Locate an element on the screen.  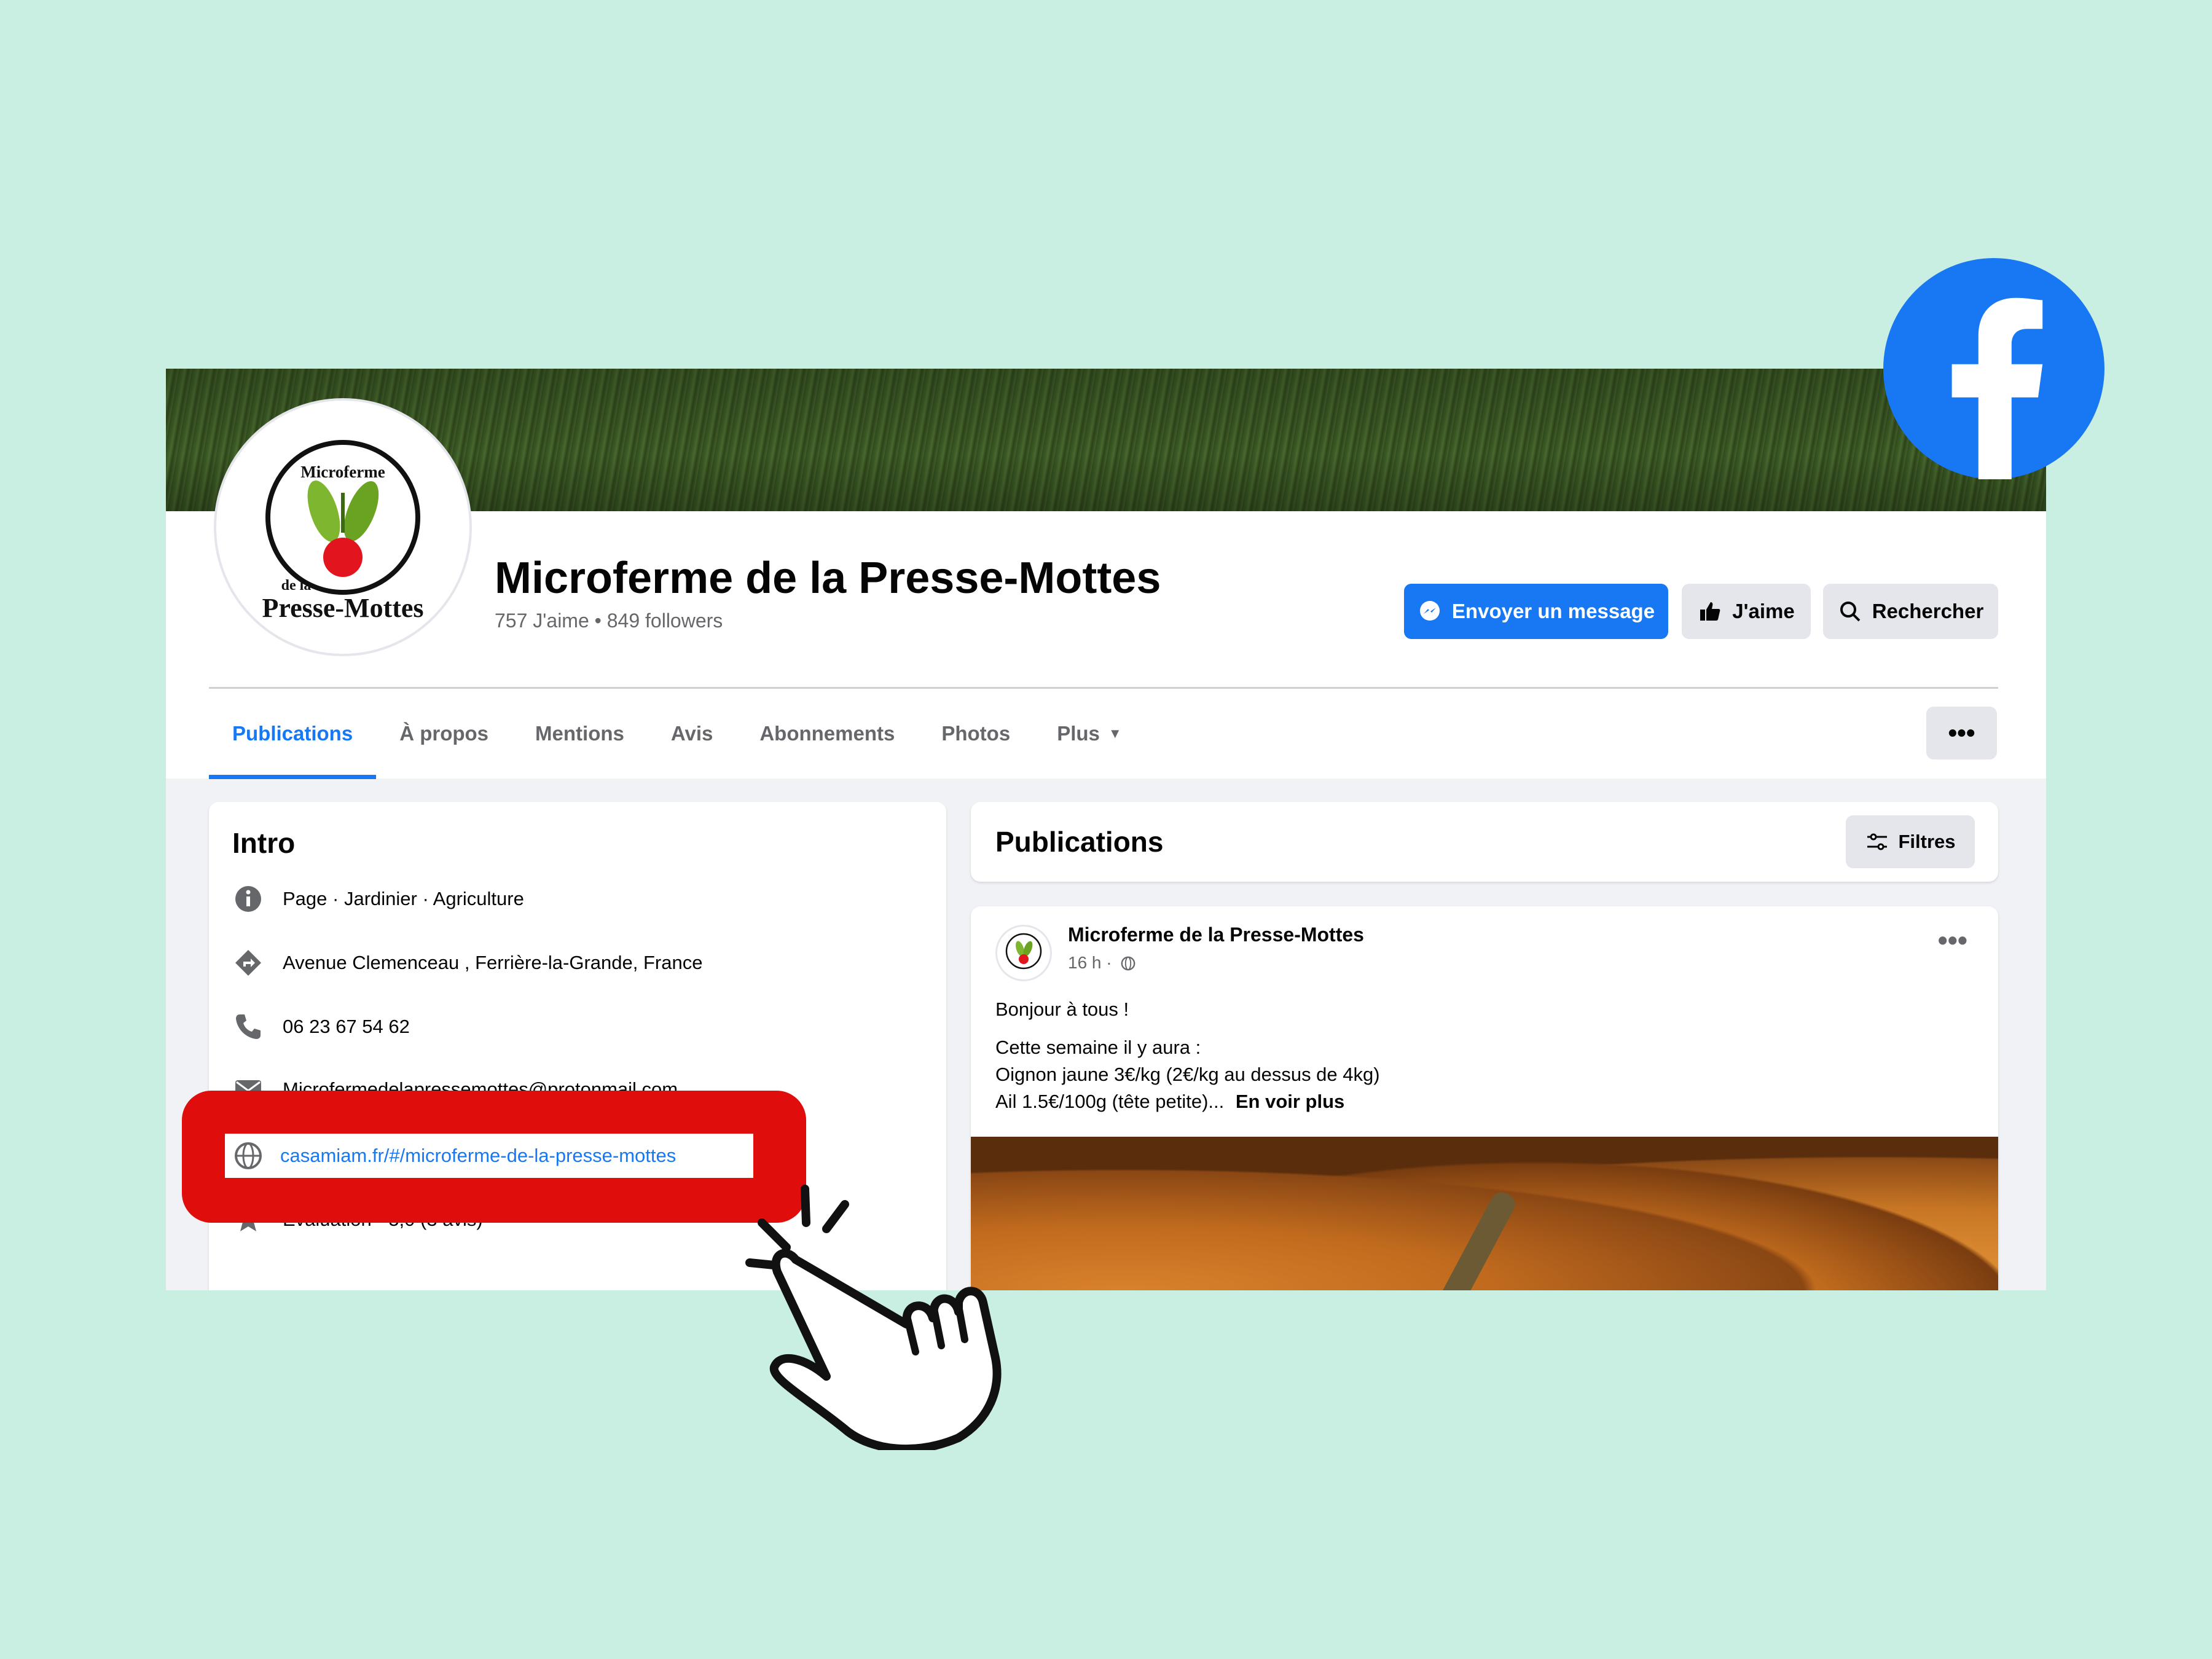
intro-title: Intro is located at coordinates (264, 843).